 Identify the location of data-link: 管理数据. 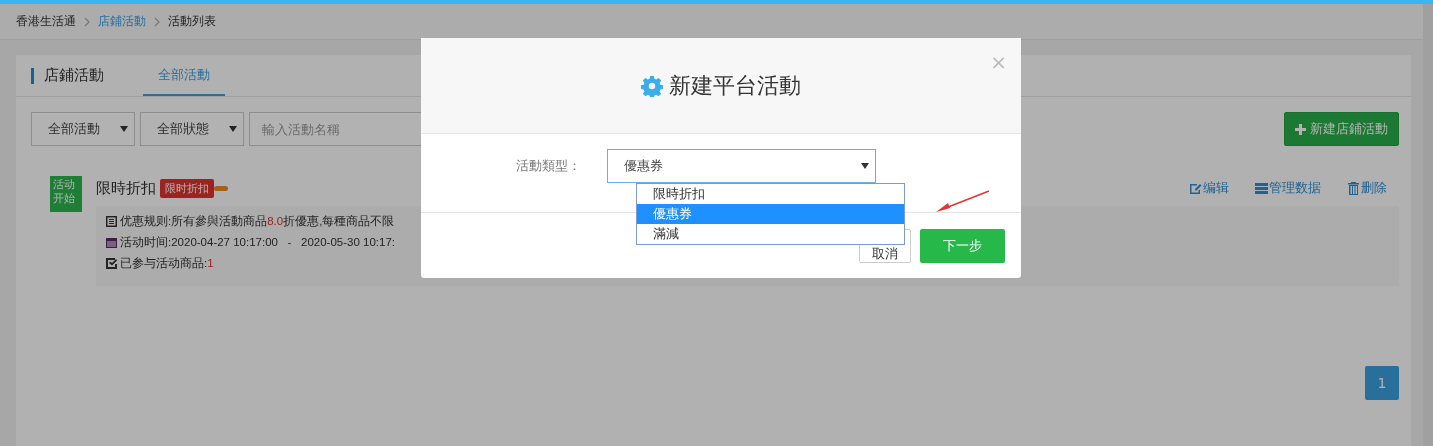
(1288, 188).